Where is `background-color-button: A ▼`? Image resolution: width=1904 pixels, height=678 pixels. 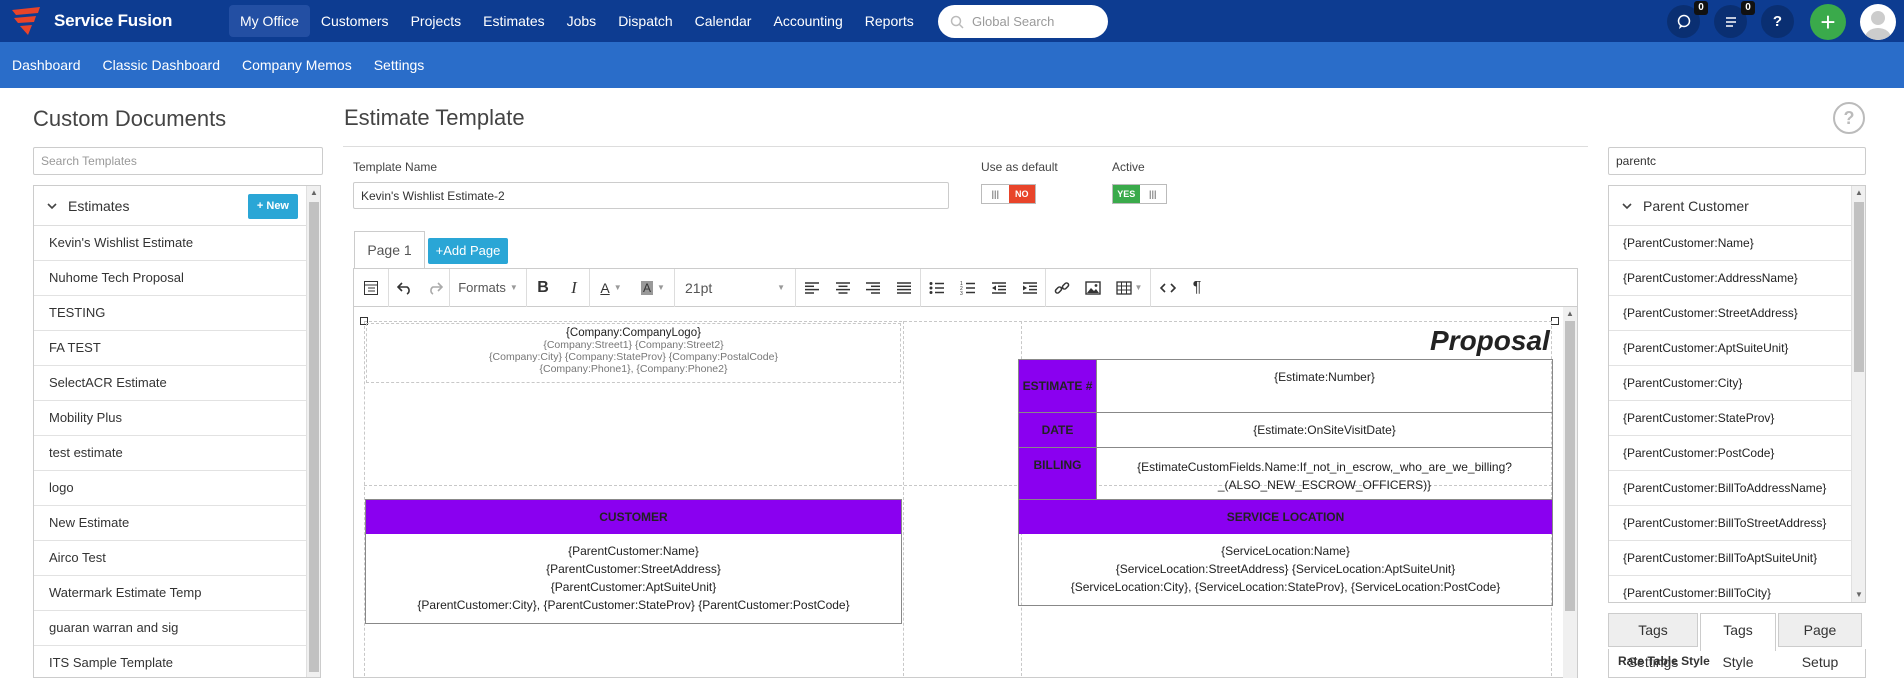 background-color-button: A ▼ is located at coordinates (653, 288).